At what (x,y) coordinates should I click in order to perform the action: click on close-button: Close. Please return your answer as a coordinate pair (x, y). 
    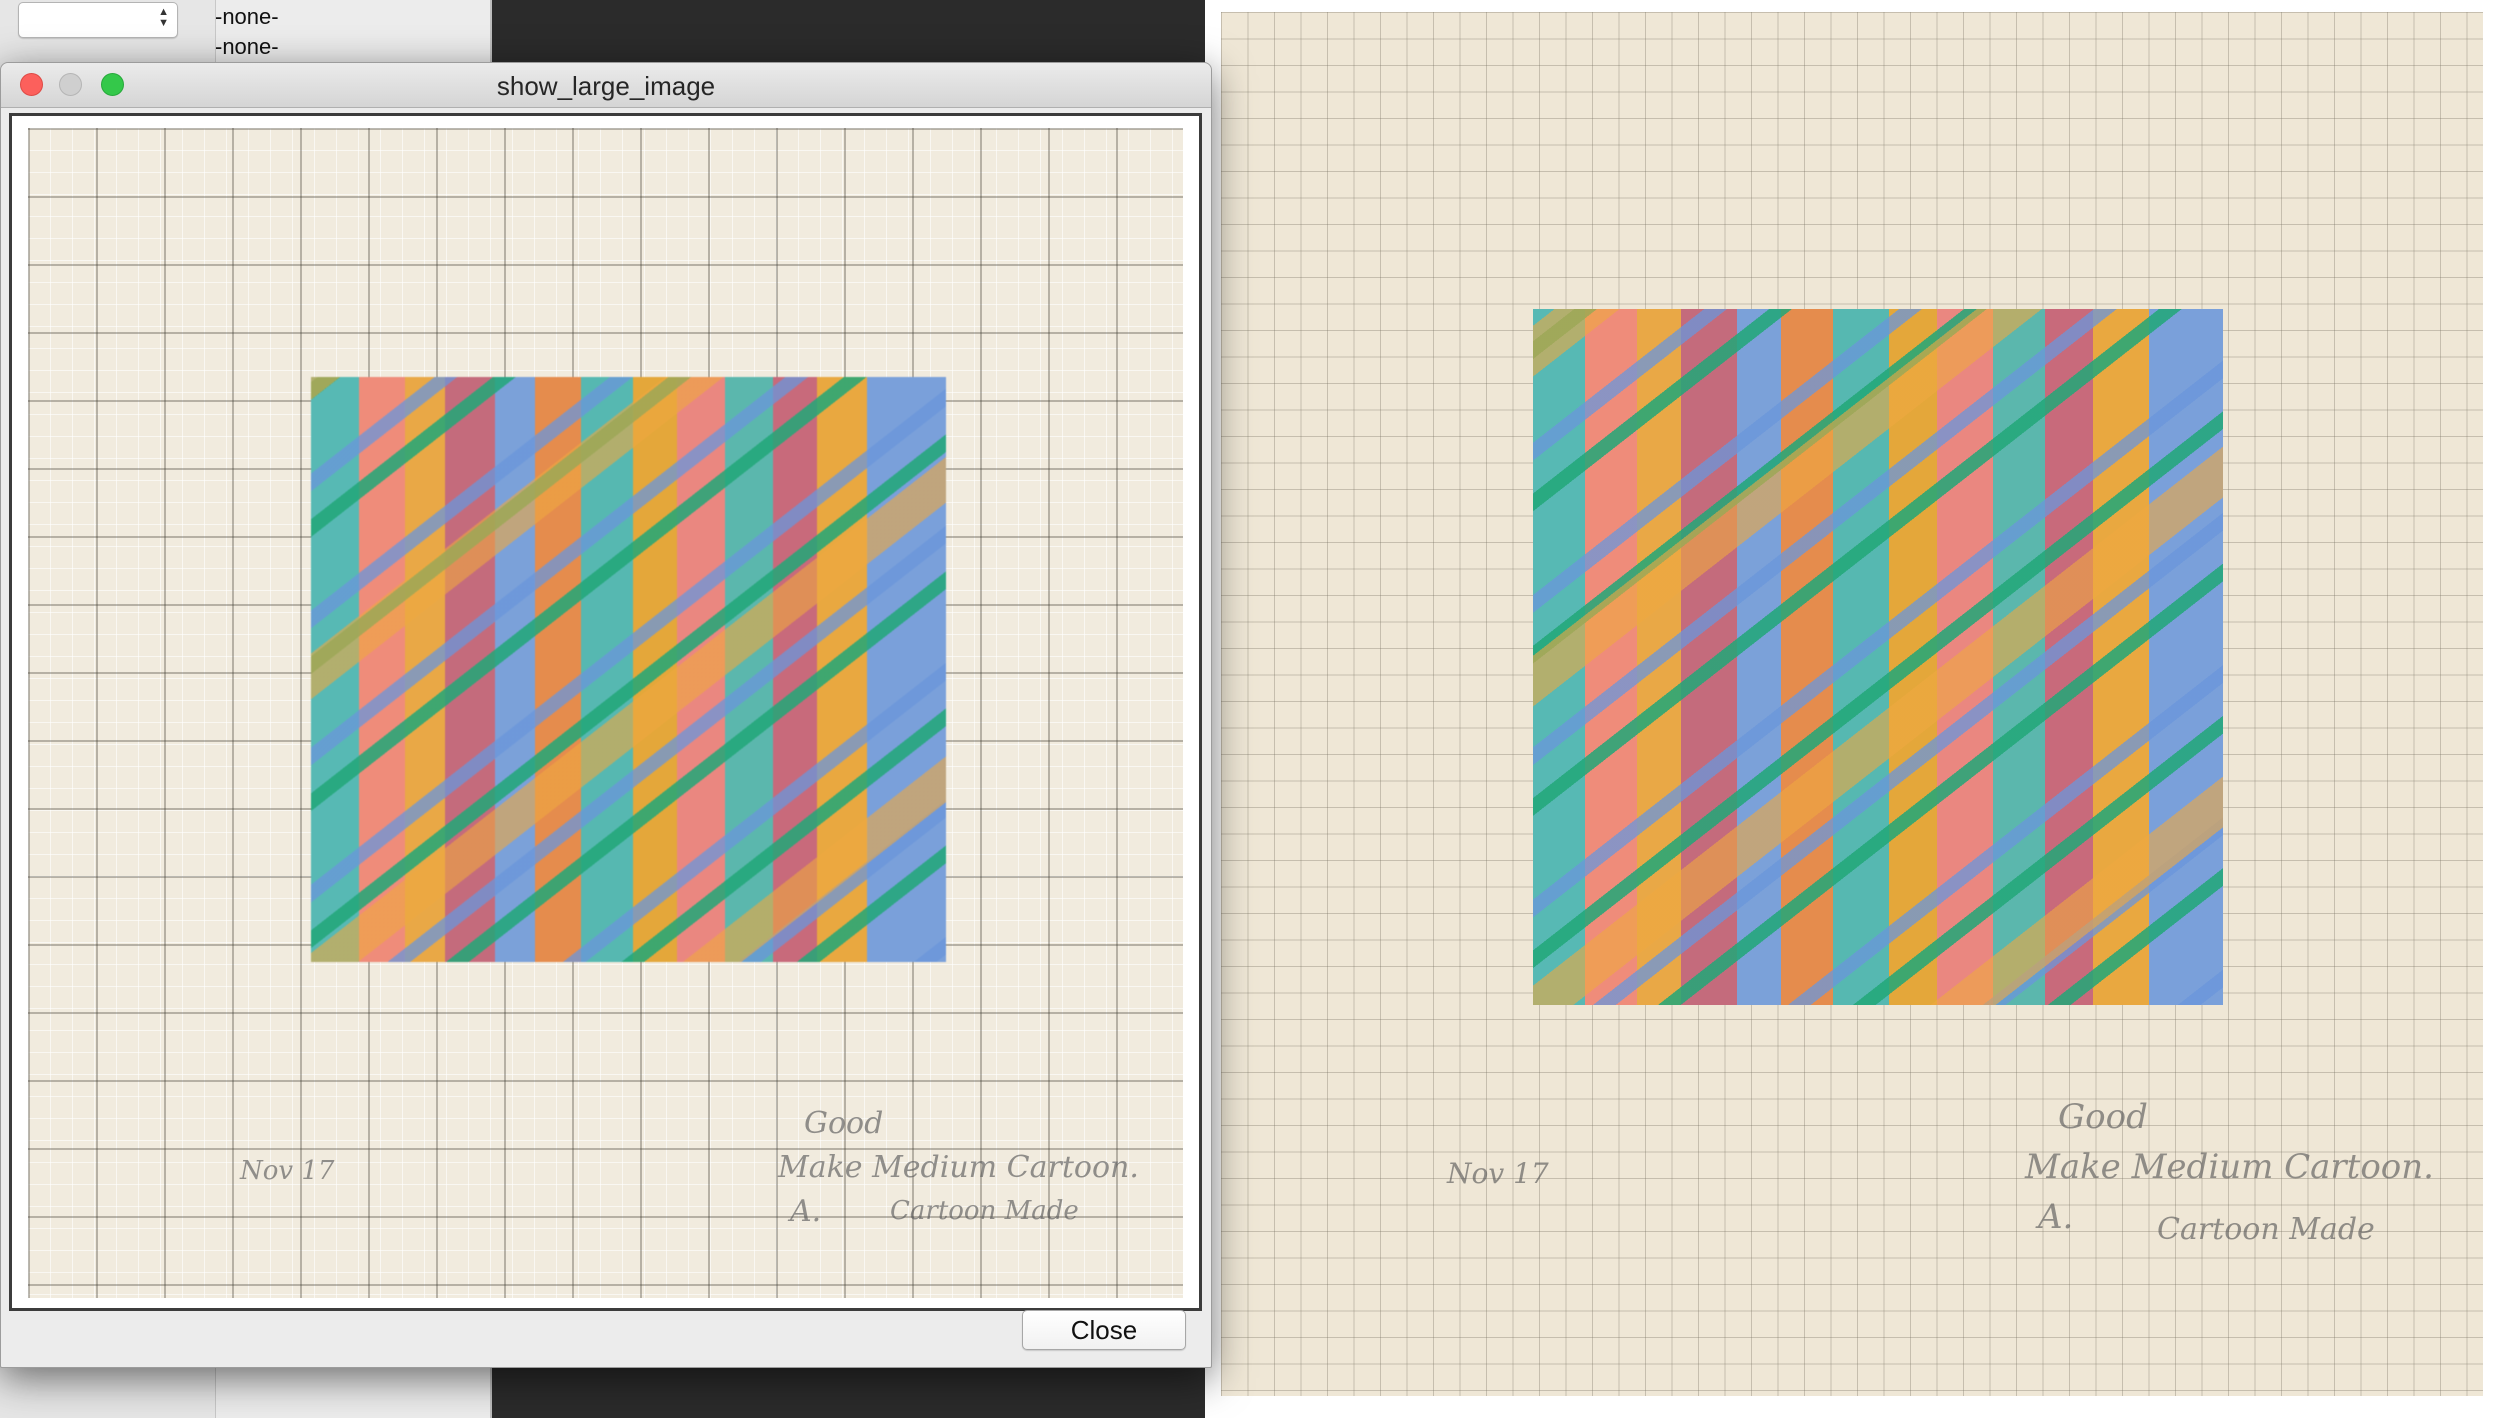
    Looking at the image, I should click on (1104, 1330).